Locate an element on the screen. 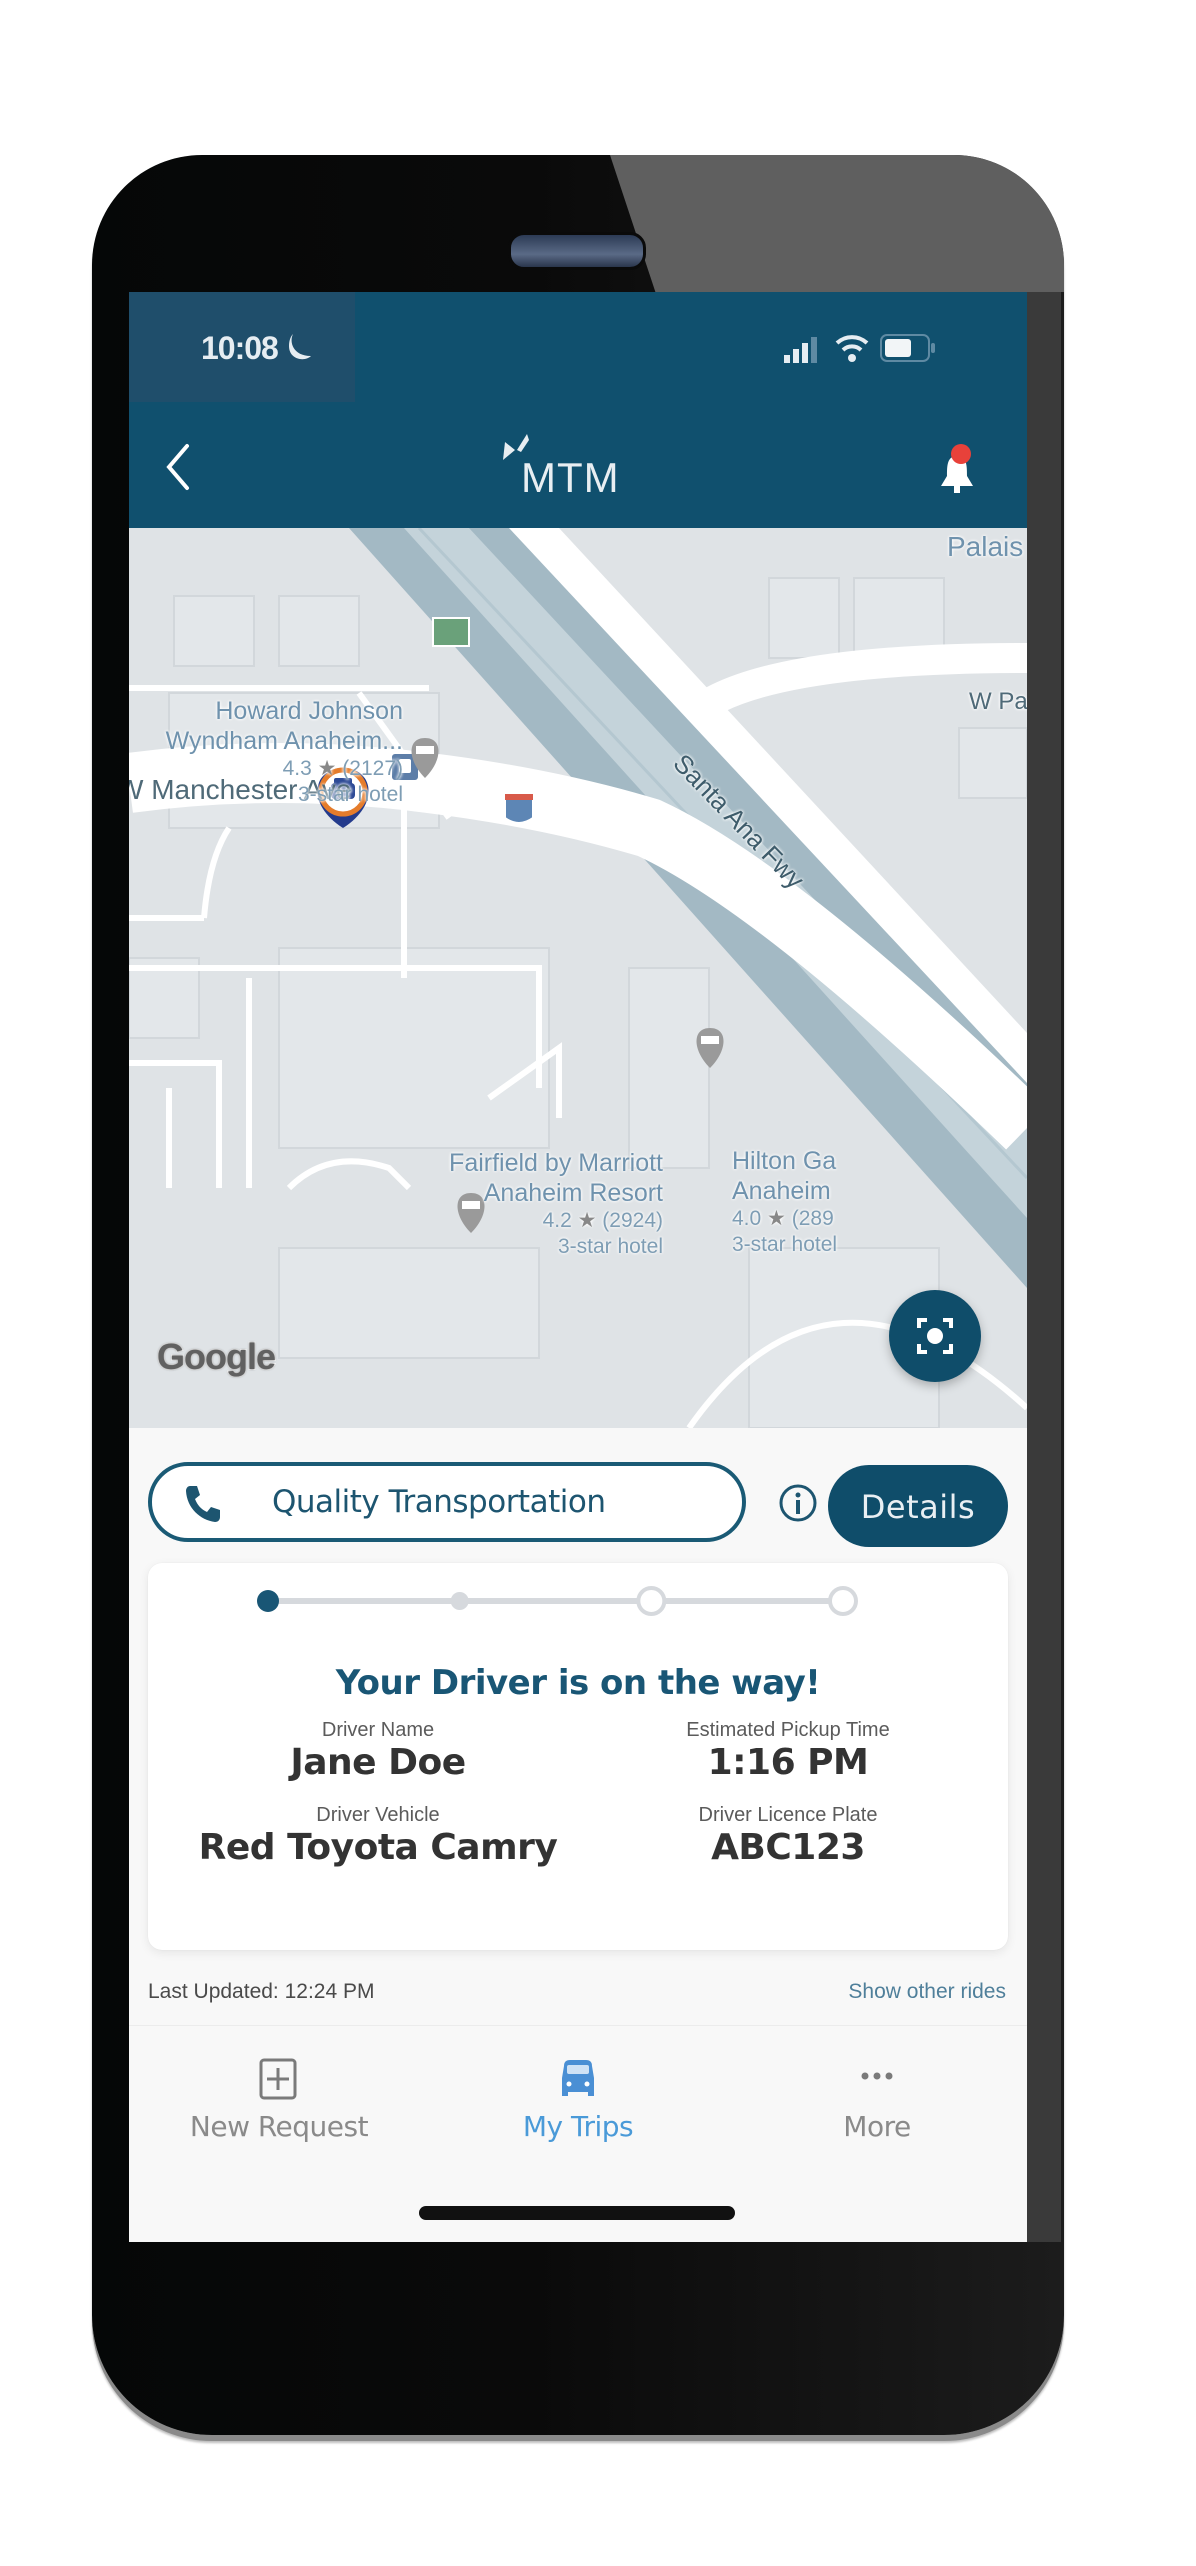 This screenshot has width=1196, height=2566. place-rating: 4.2 ★ (2924) is located at coordinates (602, 1220).